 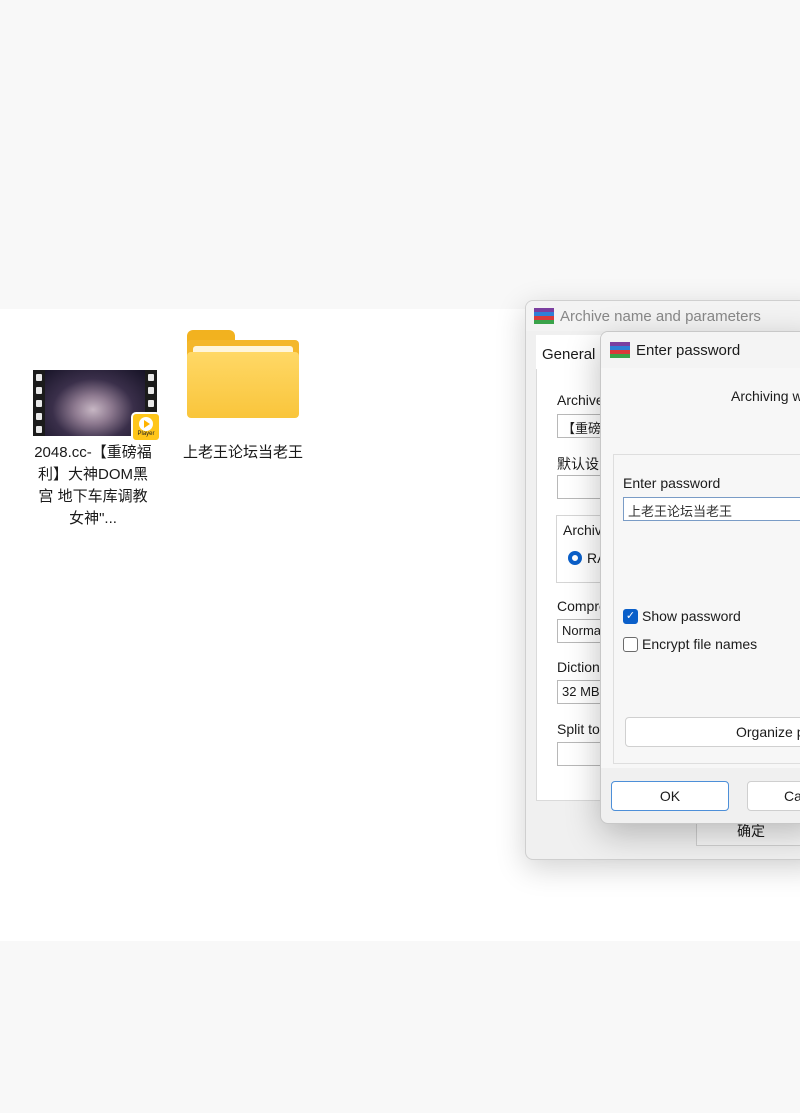 I want to click on desktop-item-folder: 上老王论坛当老王, so click(x=243, y=397).